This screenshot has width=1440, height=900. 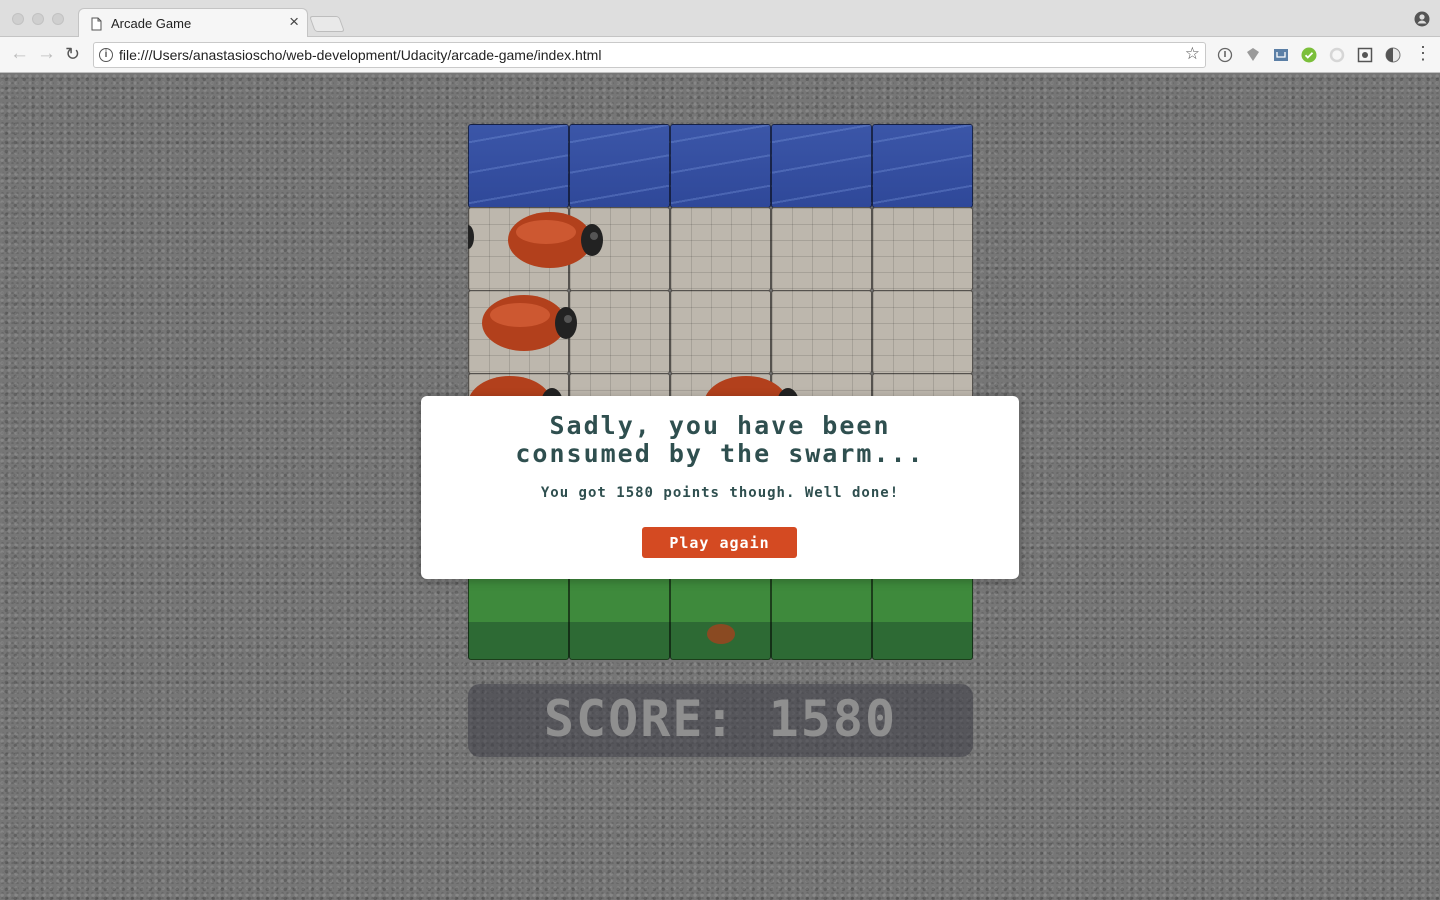 I want to click on tab-title: Arcade Game, so click(x=151, y=23).